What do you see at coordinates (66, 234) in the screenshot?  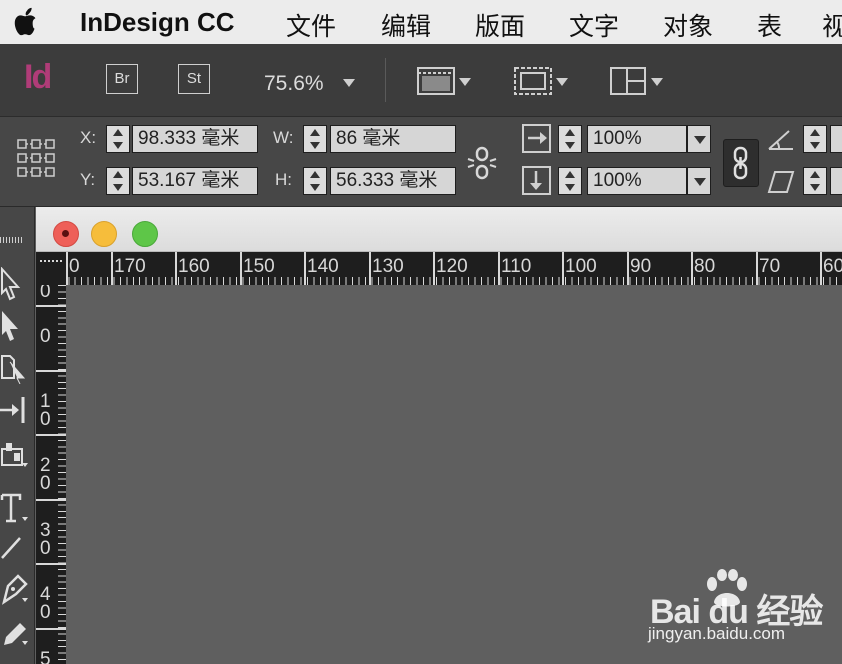 I see `close-window-button` at bounding box center [66, 234].